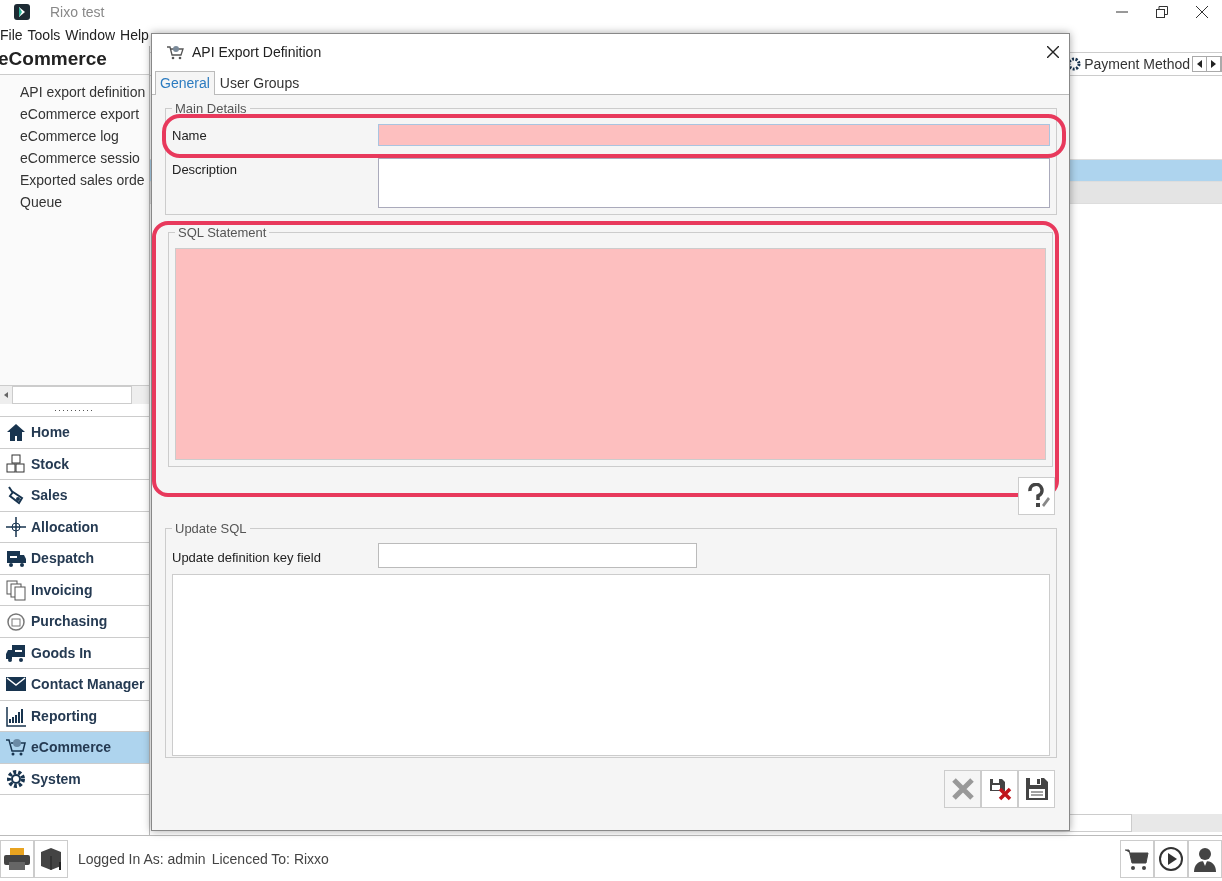  What do you see at coordinates (211, 108) in the screenshot?
I see `group-label: Main Details` at bounding box center [211, 108].